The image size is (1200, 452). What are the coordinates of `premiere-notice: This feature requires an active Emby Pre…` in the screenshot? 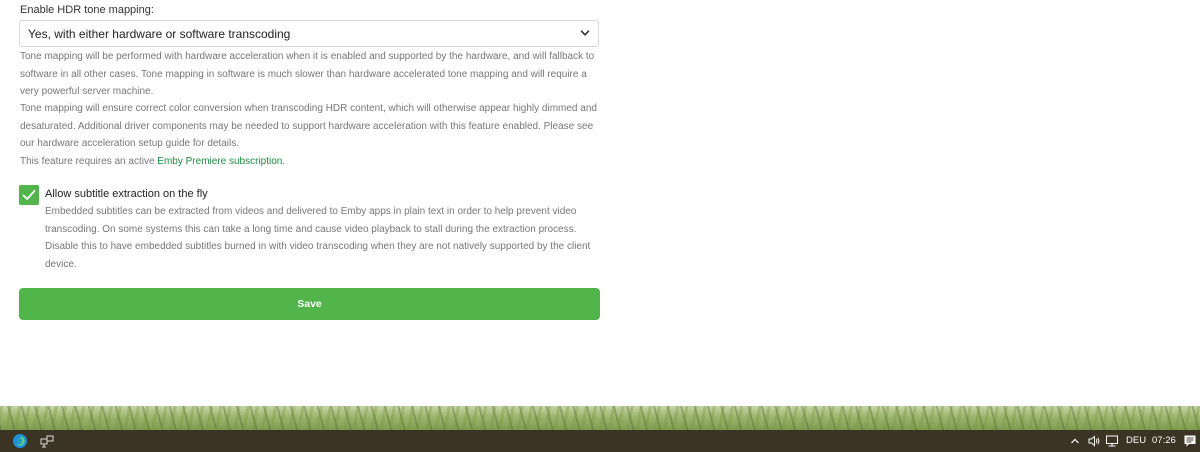 It's located at (310, 162).